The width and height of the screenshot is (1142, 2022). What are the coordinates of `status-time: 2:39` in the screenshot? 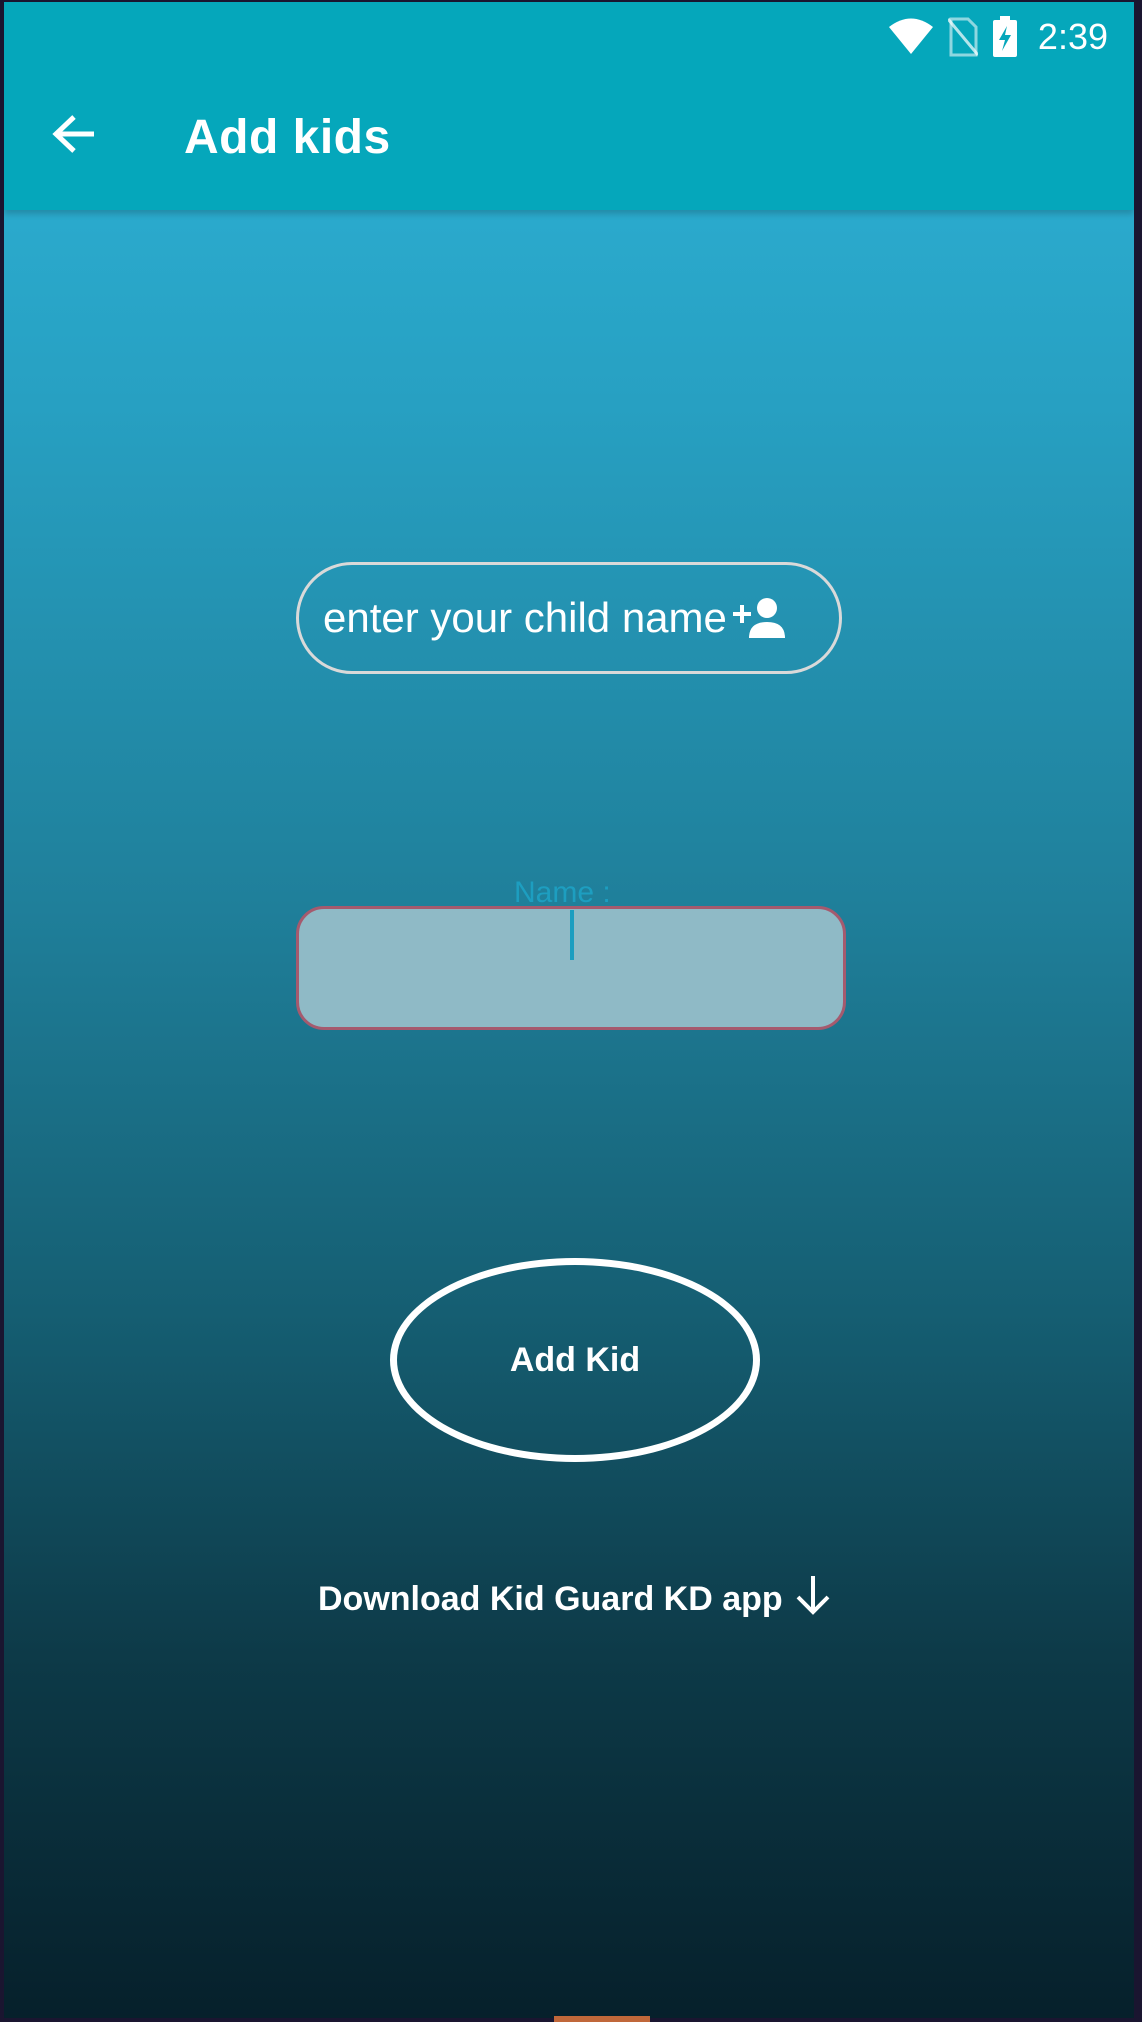 It's located at (1072, 36).